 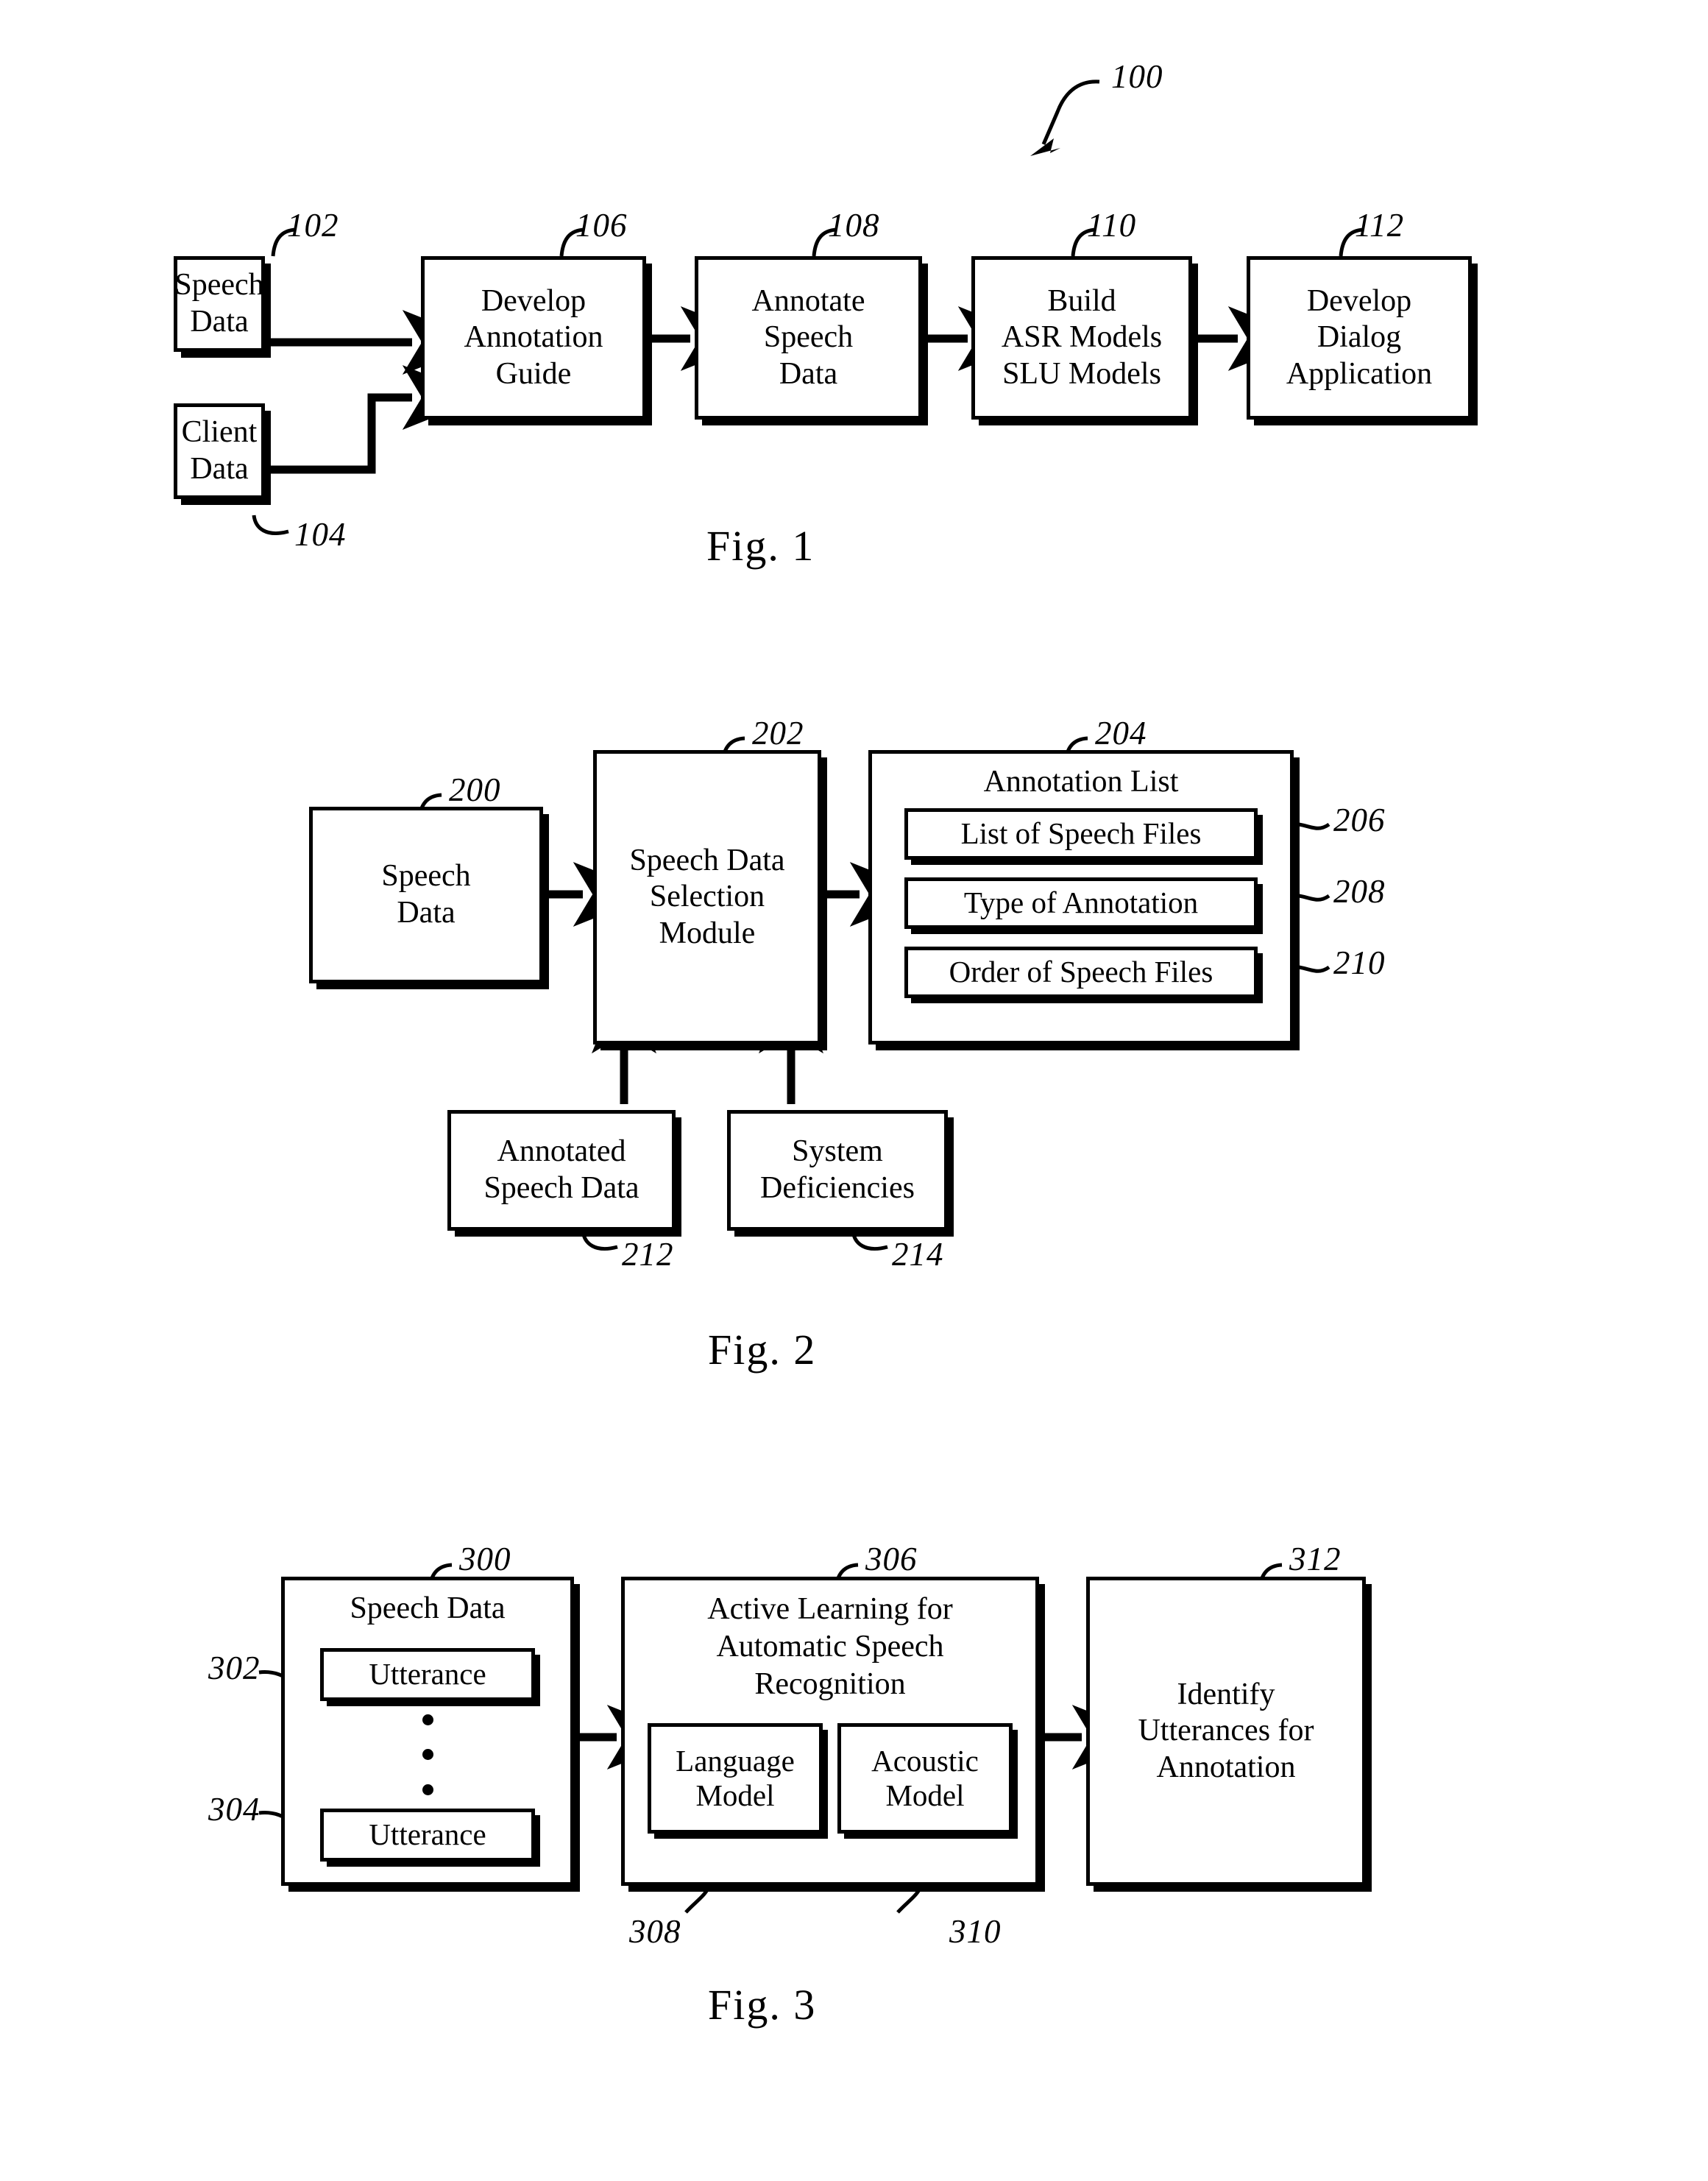 I want to click on fig2-node-202: Speech Data Selection Module, so click(x=707, y=897).